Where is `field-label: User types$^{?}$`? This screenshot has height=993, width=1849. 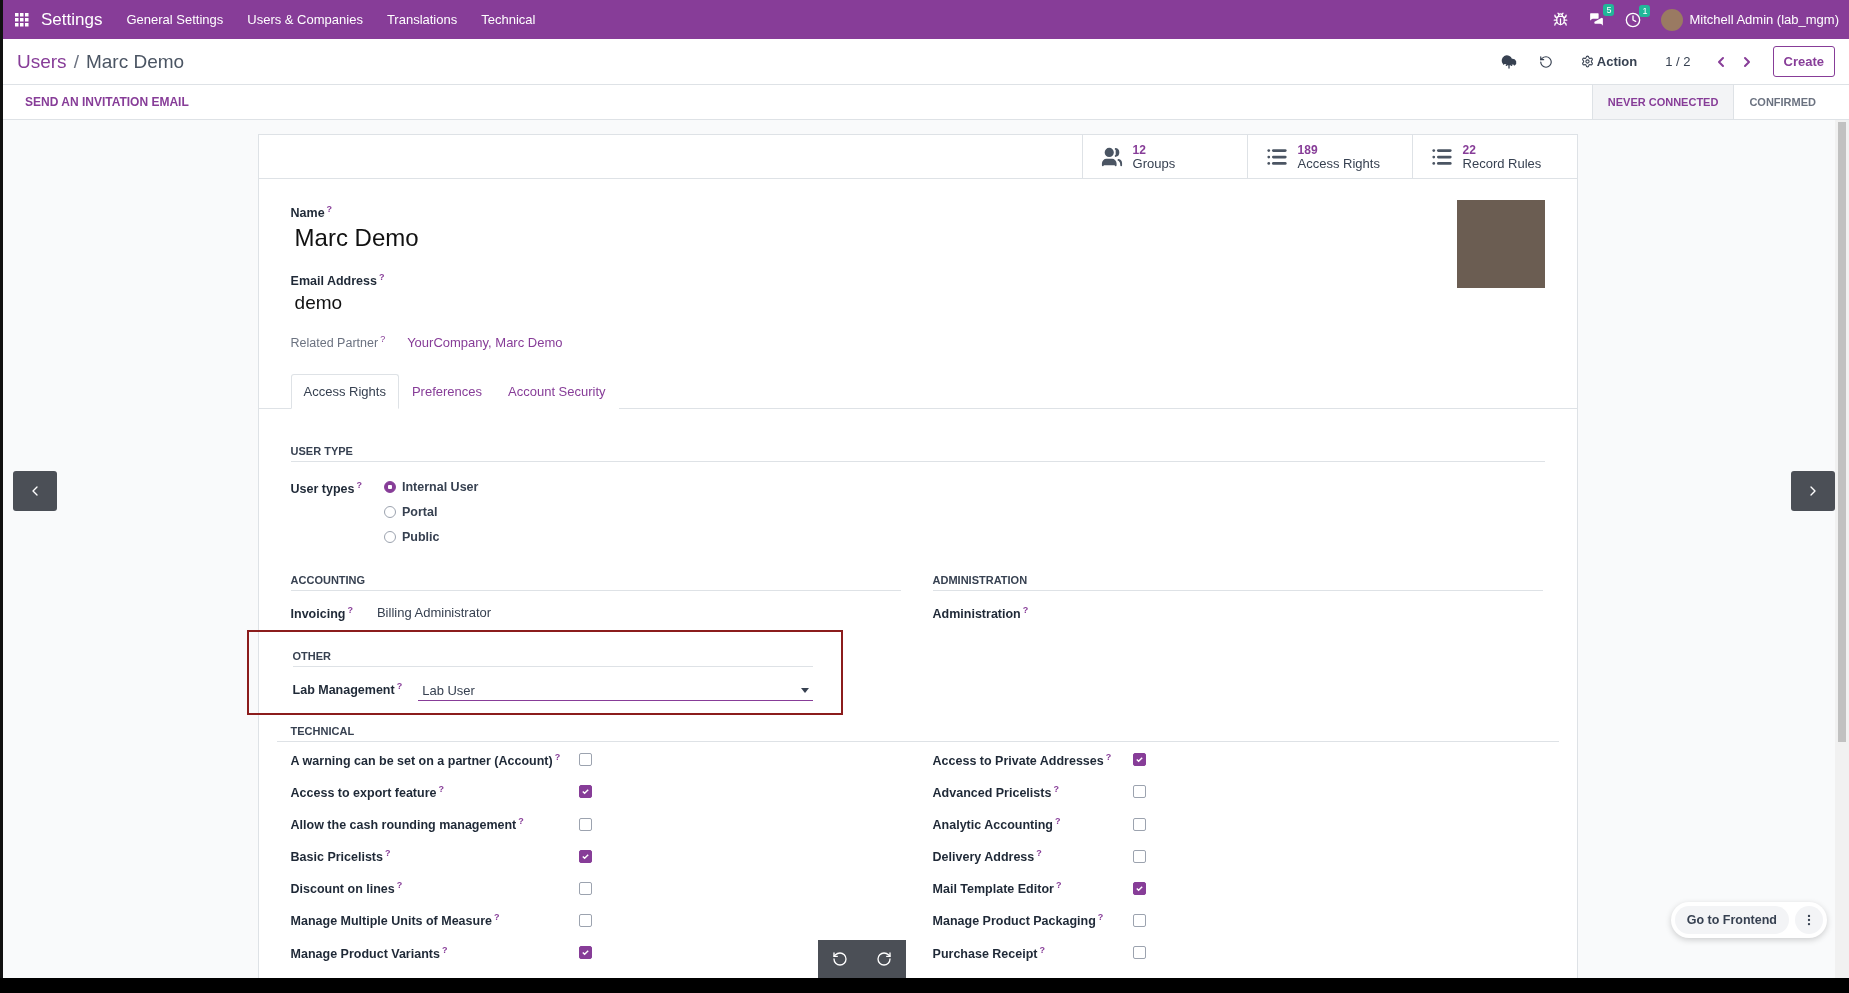
field-label: User types$^{?}$ is located at coordinates (326, 488).